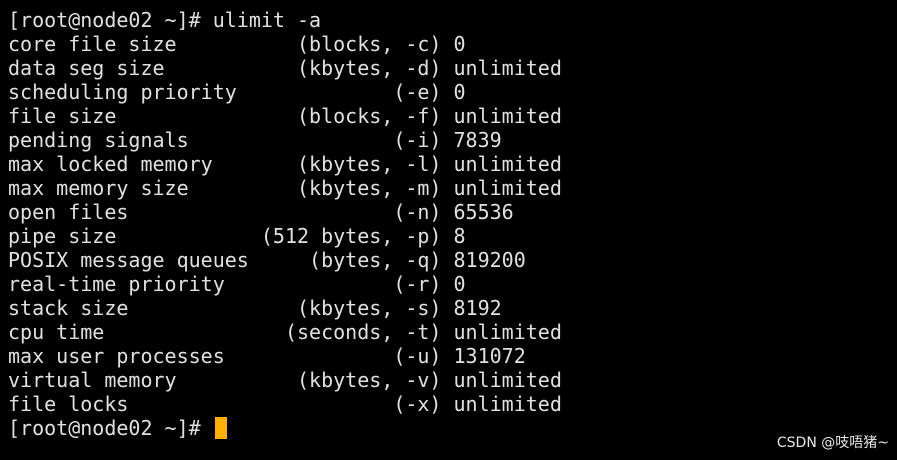  Describe the element at coordinates (267, 20) in the screenshot. I see `command-text: ulimit -a` at that location.